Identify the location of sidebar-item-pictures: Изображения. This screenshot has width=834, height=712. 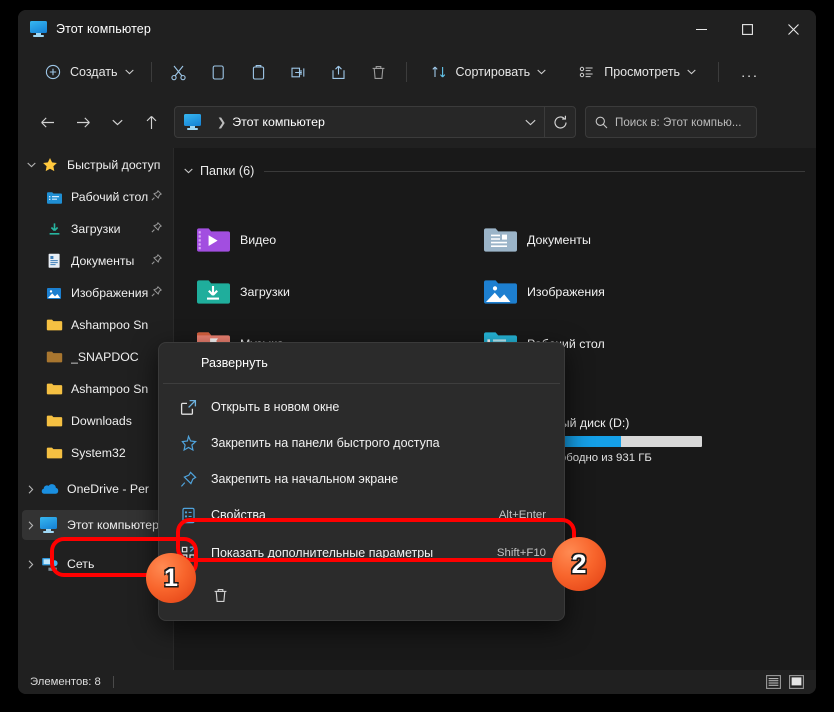
(95, 293).